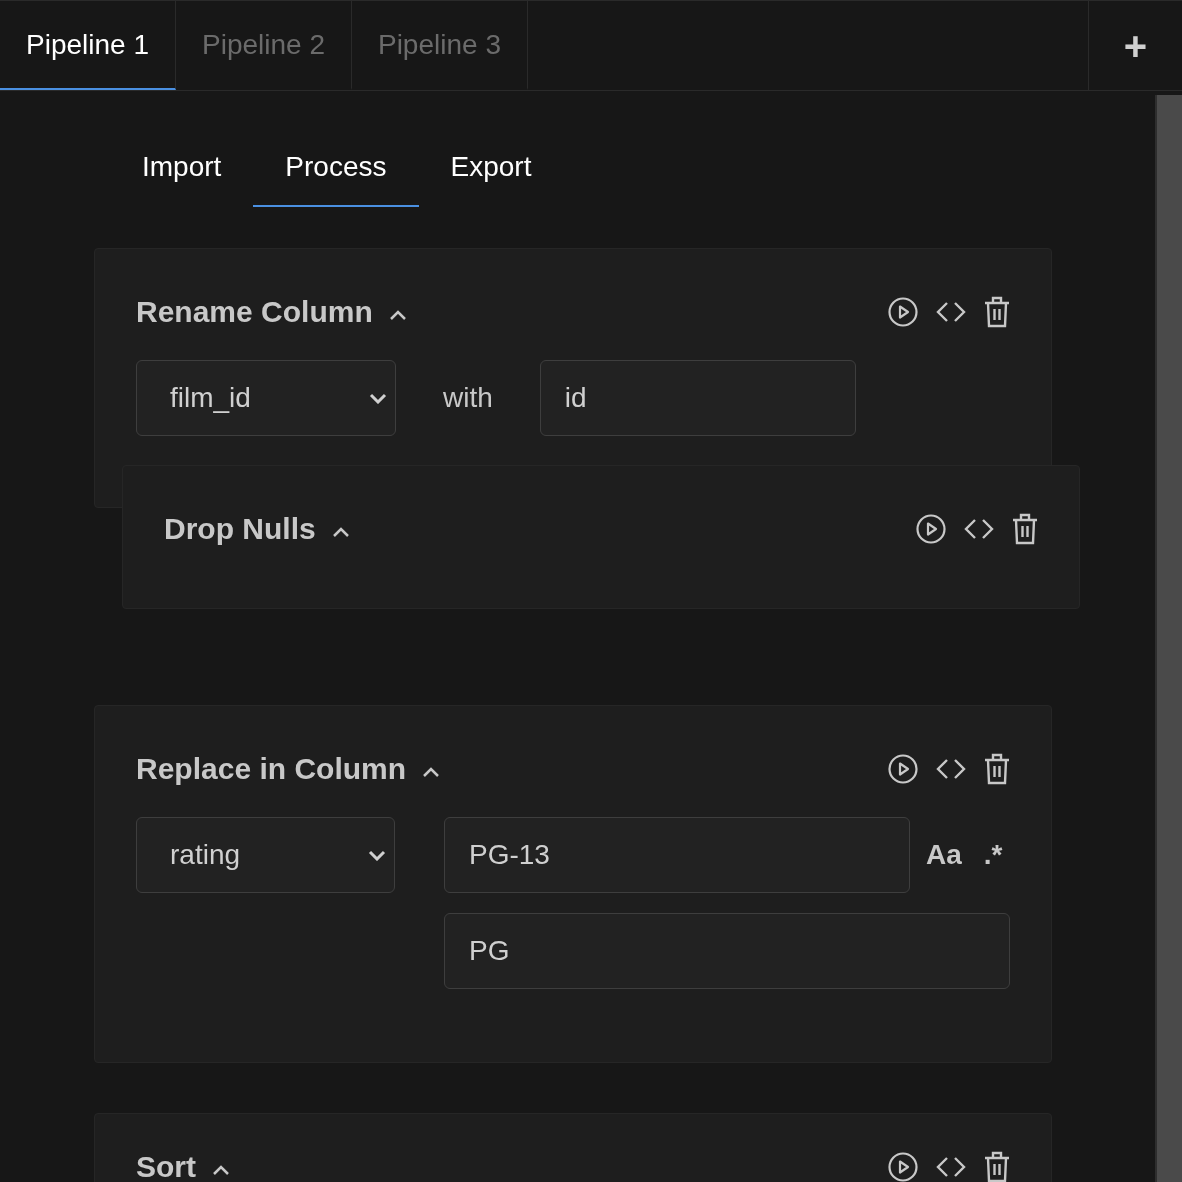 The image size is (1182, 1182). What do you see at coordinates (183, 1163) in the screenshot?
I see `step-title: Sort` at bounding box center [183, 1163].